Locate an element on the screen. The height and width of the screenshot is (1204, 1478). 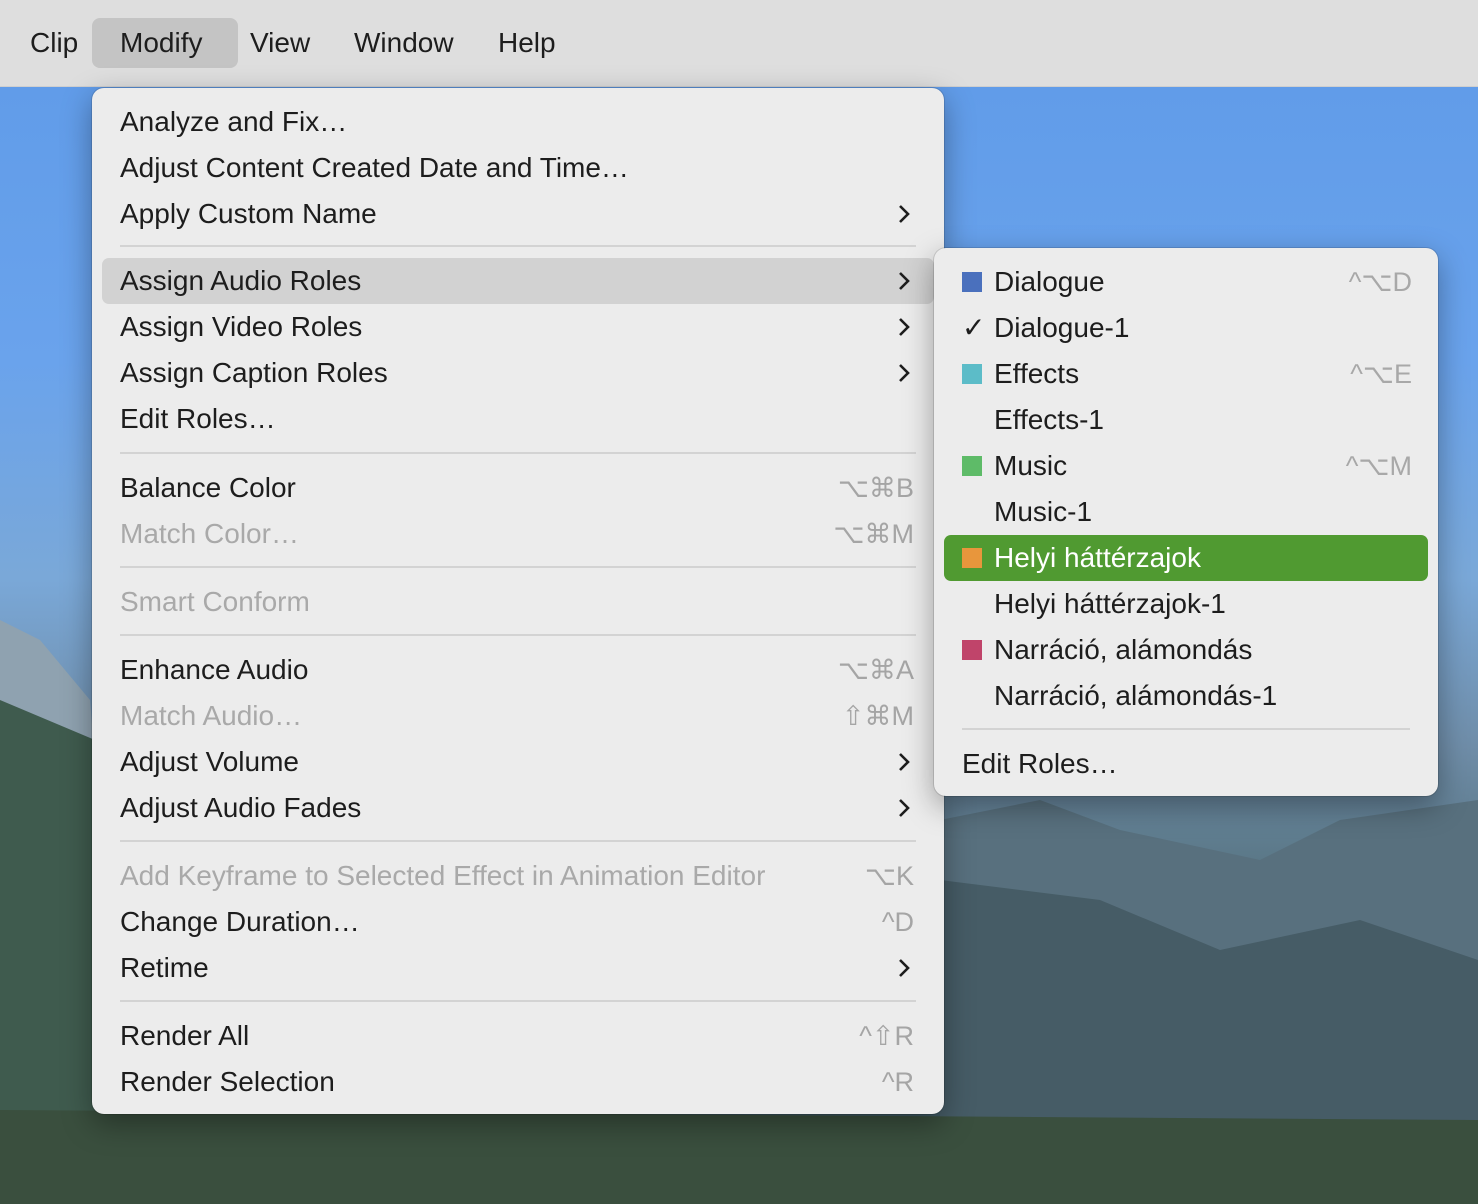
menu-item-label: Adjust Volume is located at coordinates (209, 761).